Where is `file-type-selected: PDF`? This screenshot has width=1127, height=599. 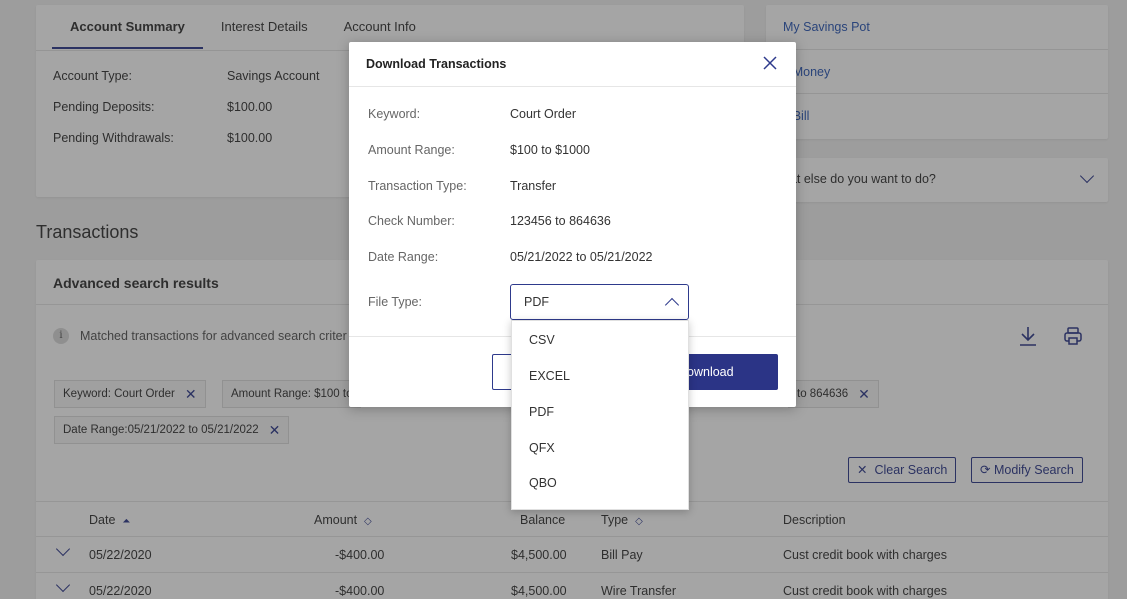 file-type-selected: PDF is located at coordinates (536, 302).